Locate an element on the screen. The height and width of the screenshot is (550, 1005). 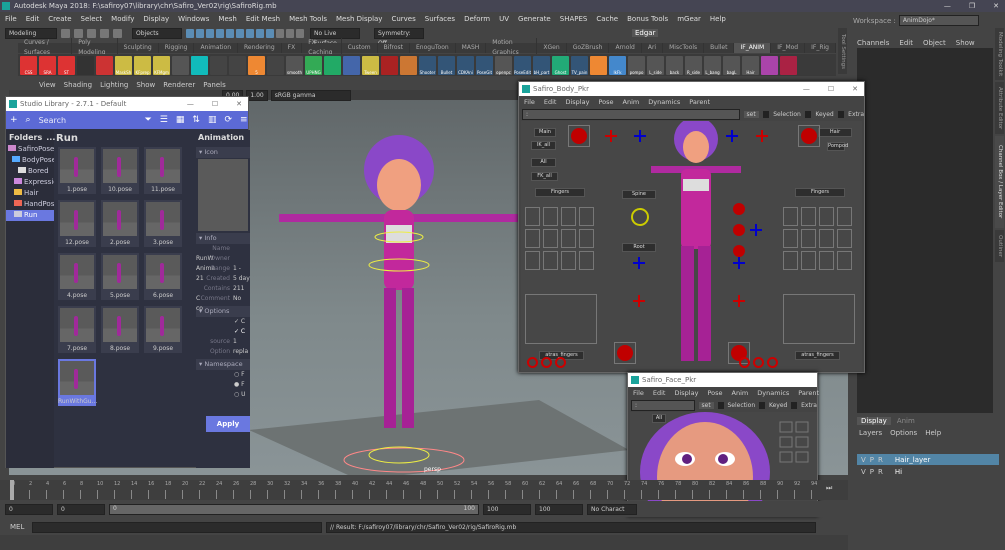
menu-create: Create is located at coordinates (59, 19).